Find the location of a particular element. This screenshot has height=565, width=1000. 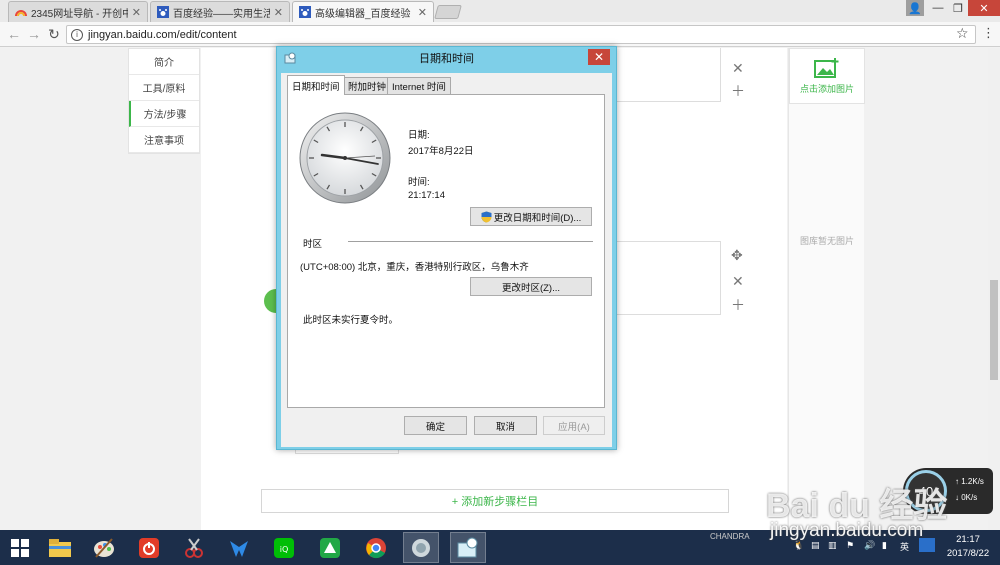

tab-label: 百度经验——实用生活指 is located at coordinates (221, 14).